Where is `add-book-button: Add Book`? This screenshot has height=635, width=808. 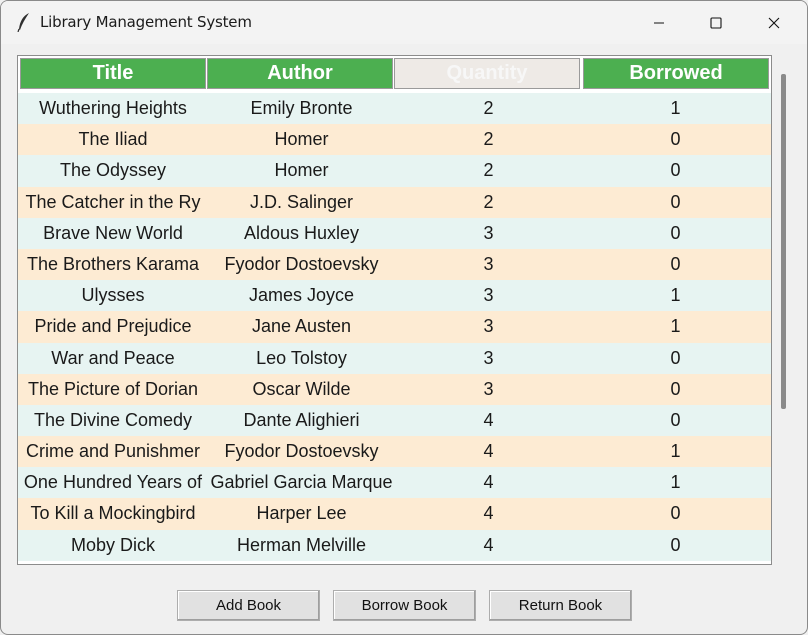
add-book-button: Add Book is located at coordinates (248, 605).